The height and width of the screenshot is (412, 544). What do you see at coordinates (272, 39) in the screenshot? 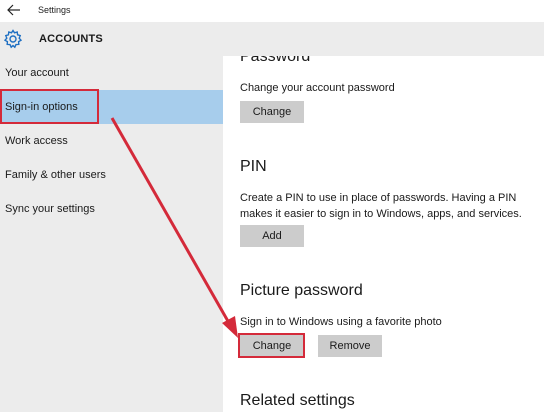
I see `page-header: ACCOUNTS` at bounding box center [272, 39].